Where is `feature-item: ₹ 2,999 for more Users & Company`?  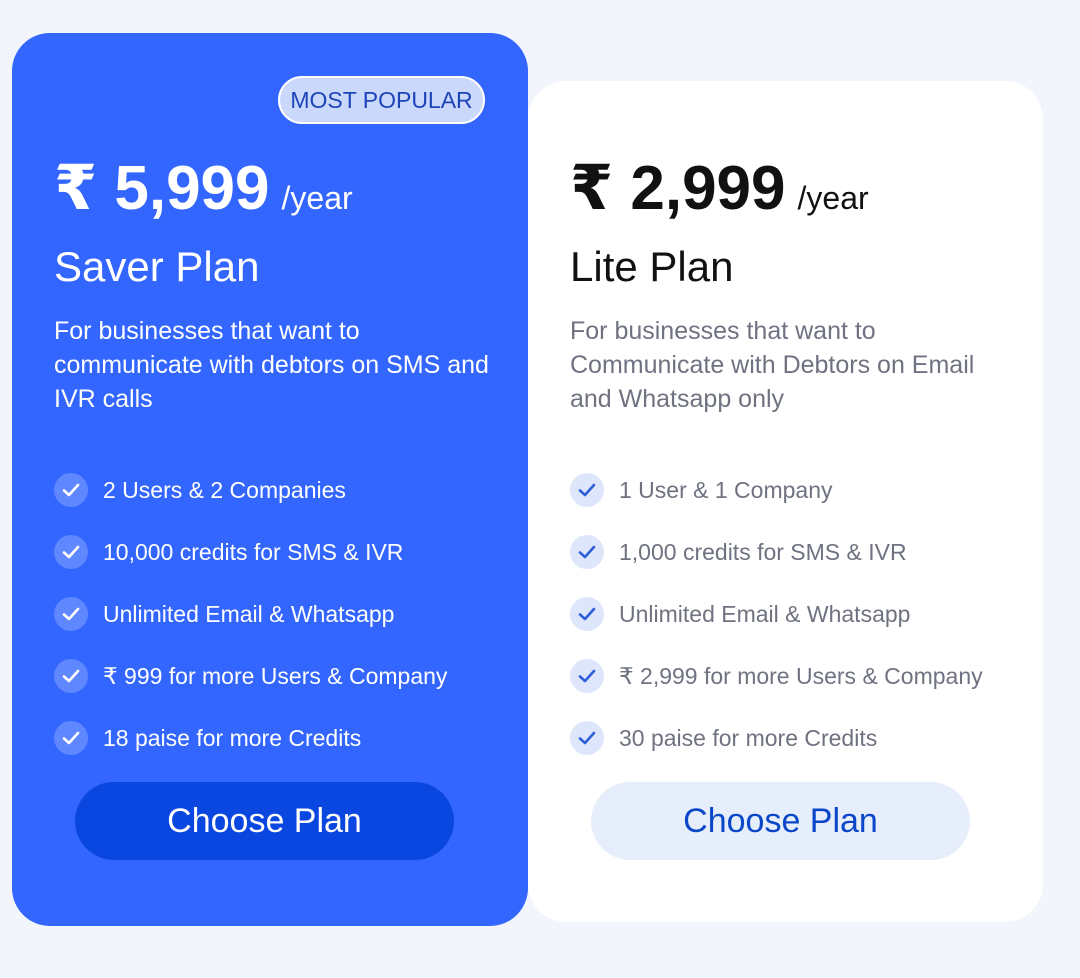
feature-item: ₹ 2,999 for more Users & Company is located at coordinates (776, 690).